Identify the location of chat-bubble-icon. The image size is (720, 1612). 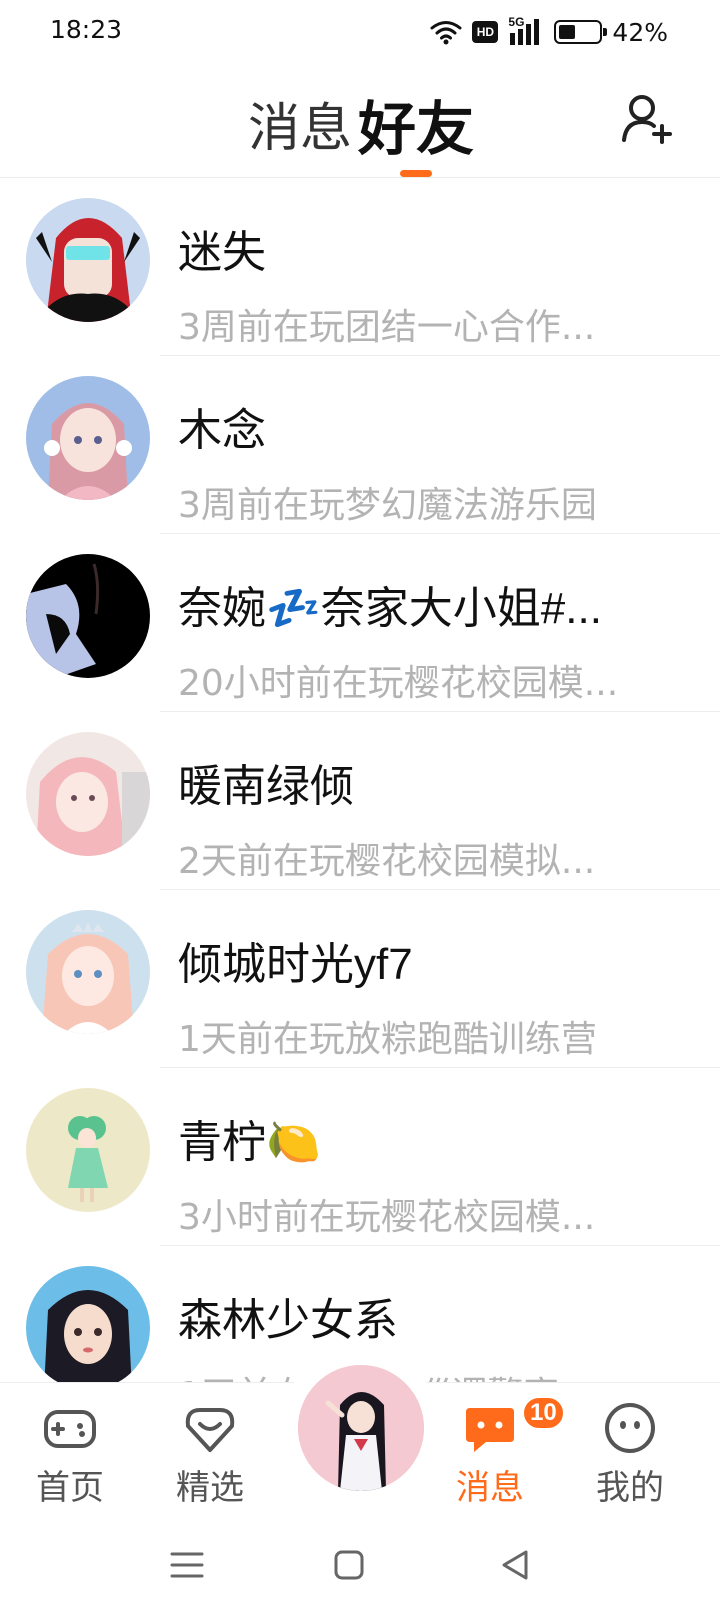
(490, 1430).